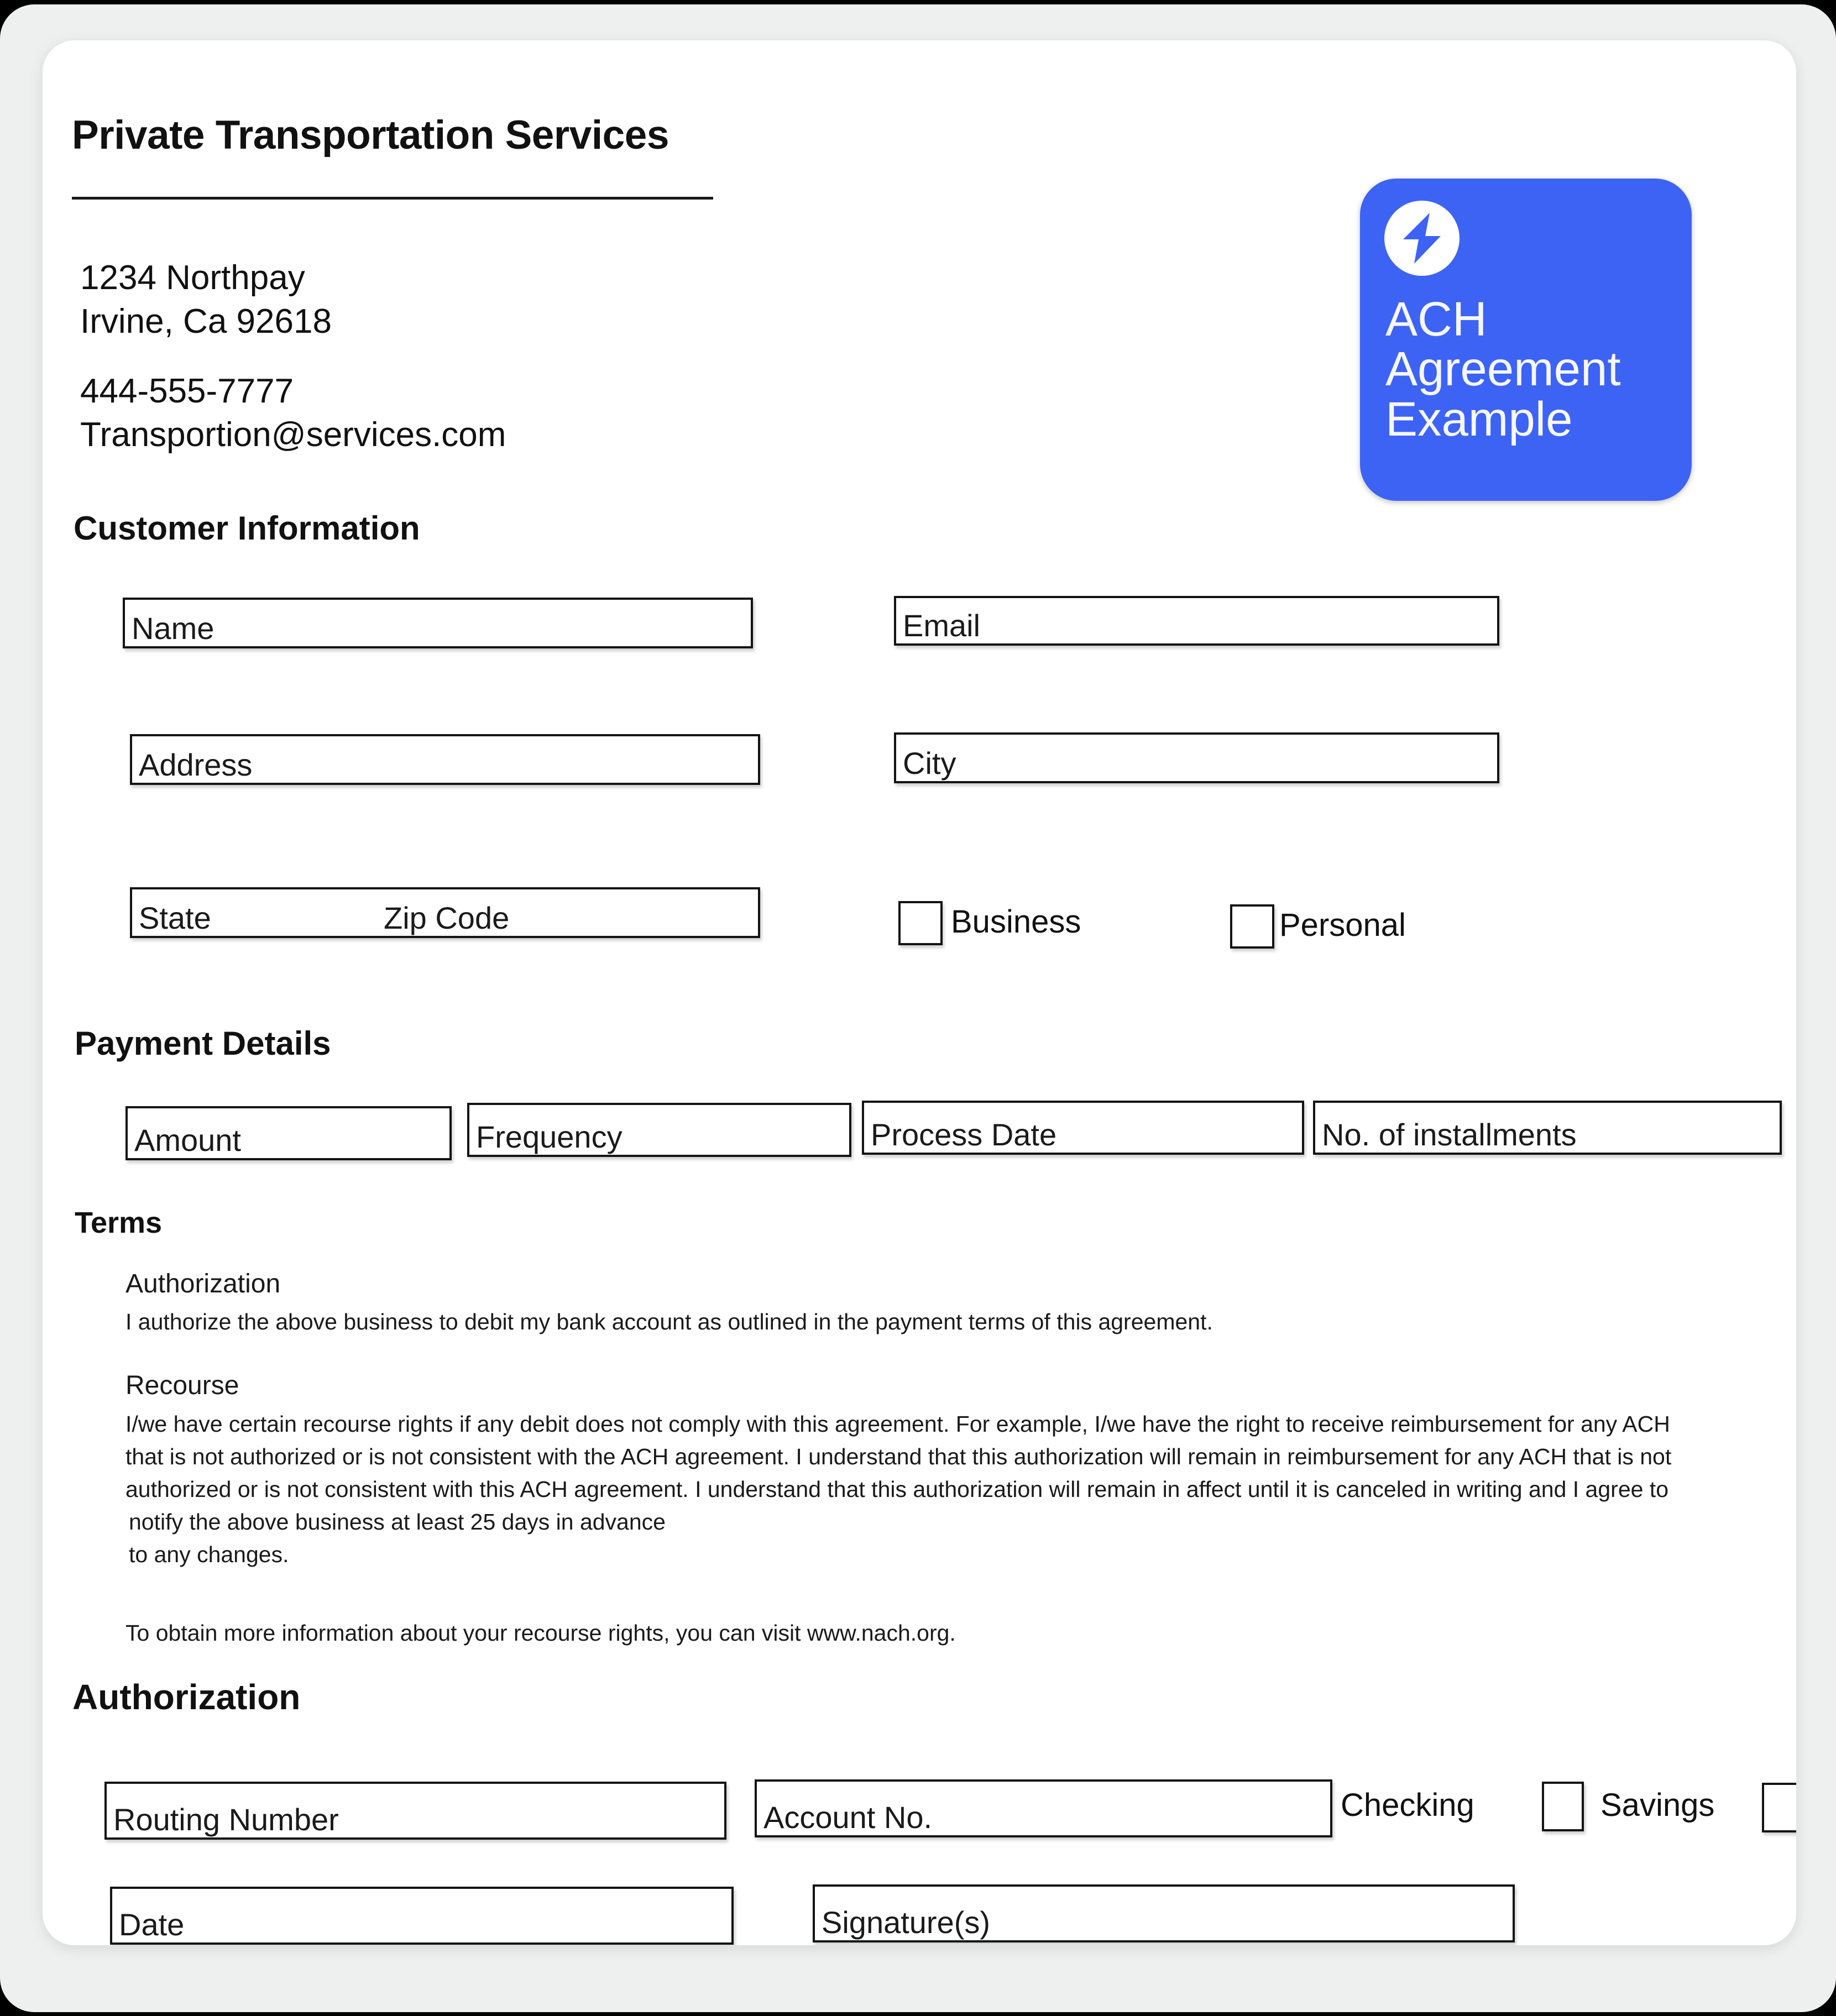 The width and height of the screenshot is (1836, 2016). I want to click on business-address: 1234 Northpay Irvine, Ca 92618, so click(206, 300).